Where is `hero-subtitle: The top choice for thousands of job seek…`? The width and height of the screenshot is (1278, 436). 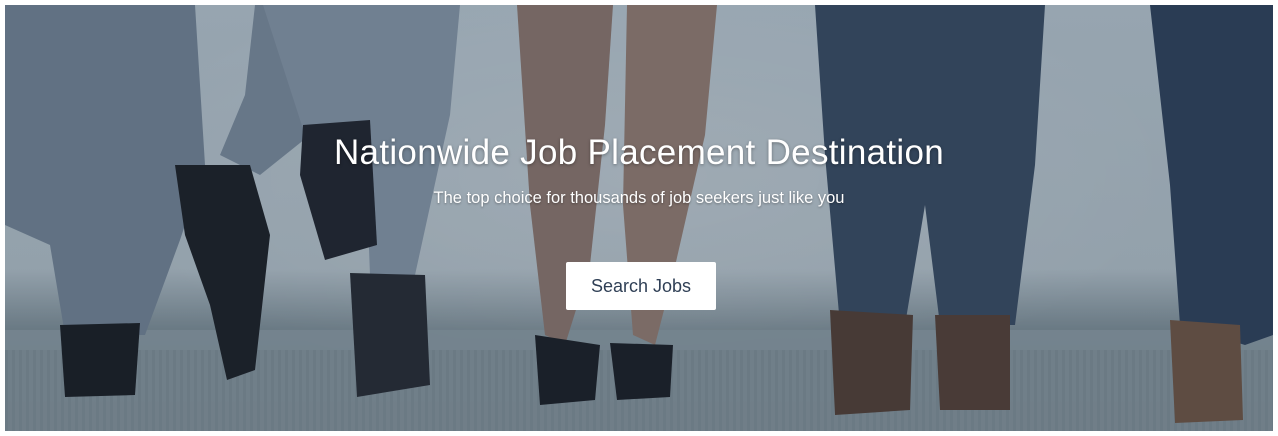
hero-subtitle: The top choice for thousands of job seek… is located at coordinates (639, 198).